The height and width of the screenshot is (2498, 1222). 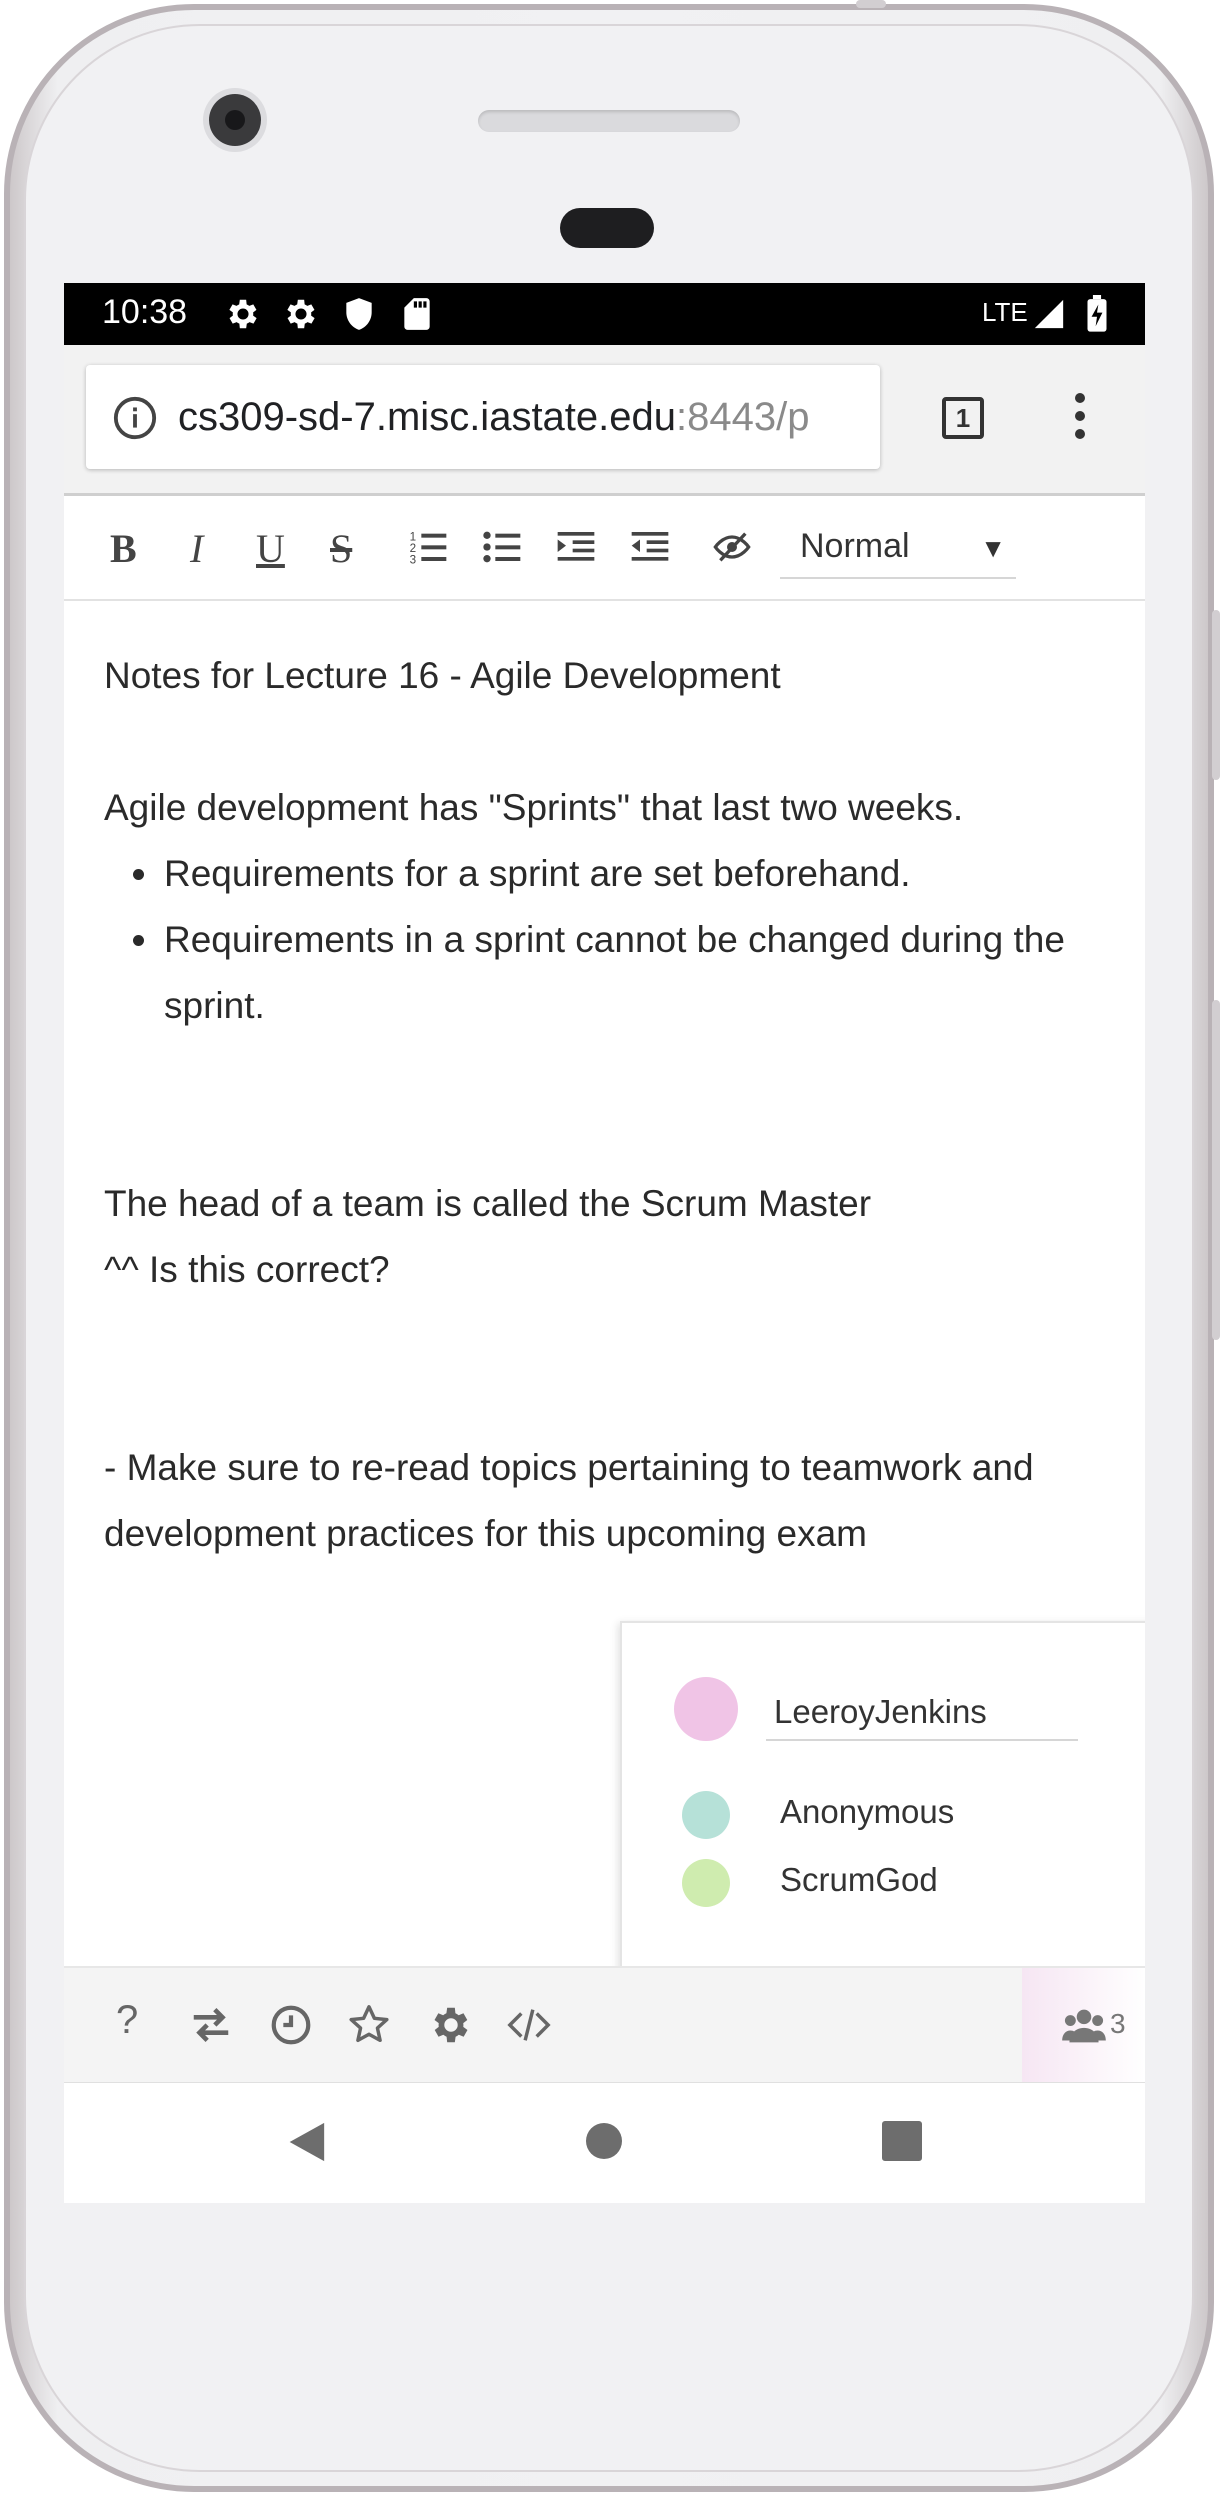 What do you see at coordinates (502, 547) in the screenshot?
I see `bullet-list-icon` at bounding box center [502, 547].